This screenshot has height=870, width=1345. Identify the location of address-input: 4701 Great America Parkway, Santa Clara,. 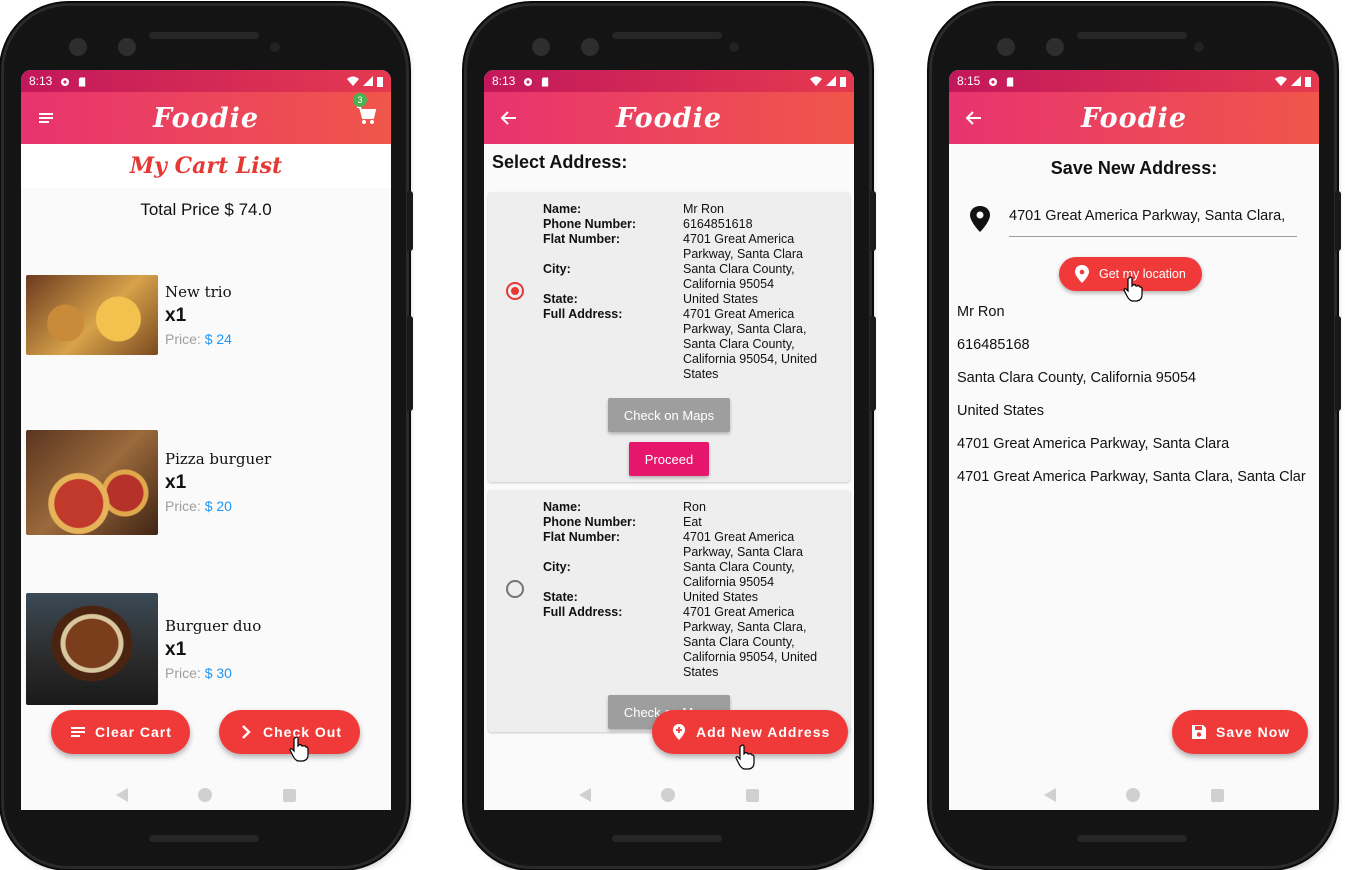
(1153, 218).